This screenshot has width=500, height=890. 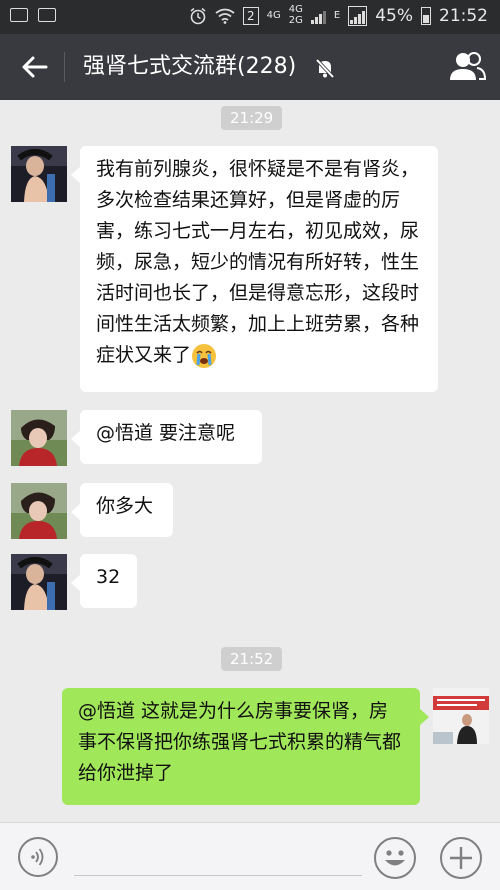 I want to click on app-bar: 强肾七式交流群(228), so click(x=250, y=67).